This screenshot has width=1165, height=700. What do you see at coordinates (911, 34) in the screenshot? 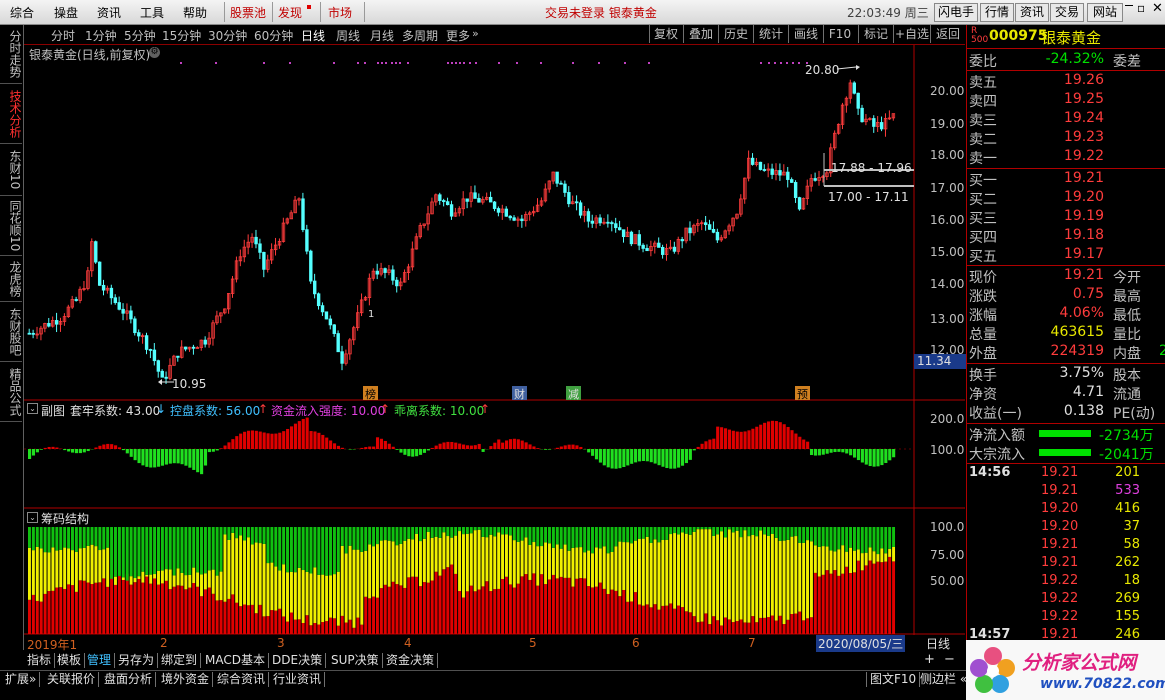
I see `zixuan-button: +自选` at bounding box center [911, 34].